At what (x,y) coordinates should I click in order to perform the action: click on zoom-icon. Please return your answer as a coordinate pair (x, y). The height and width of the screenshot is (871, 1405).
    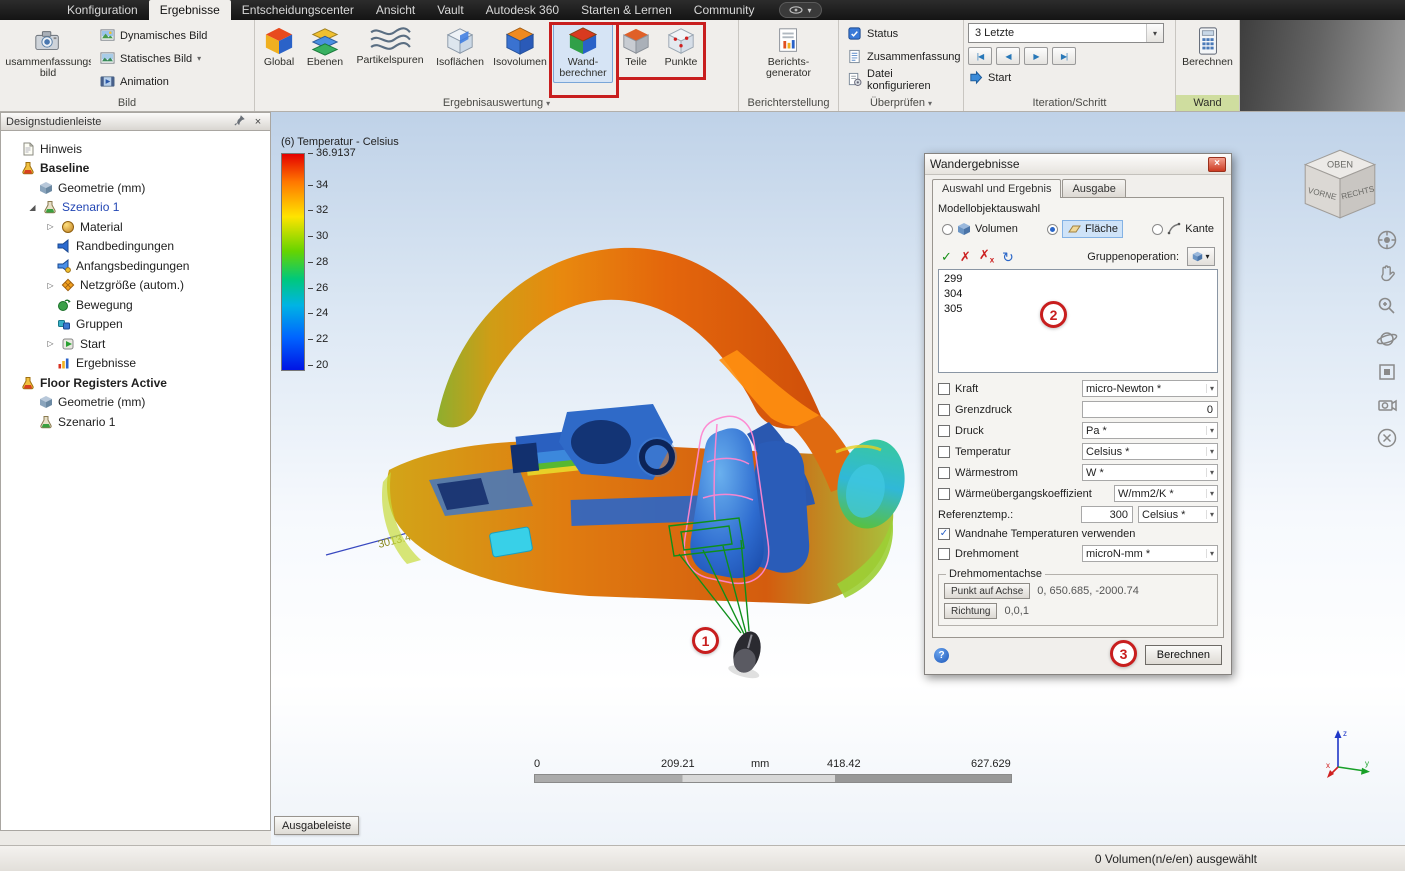
    Looking at the image, I should click on (1387, 306).